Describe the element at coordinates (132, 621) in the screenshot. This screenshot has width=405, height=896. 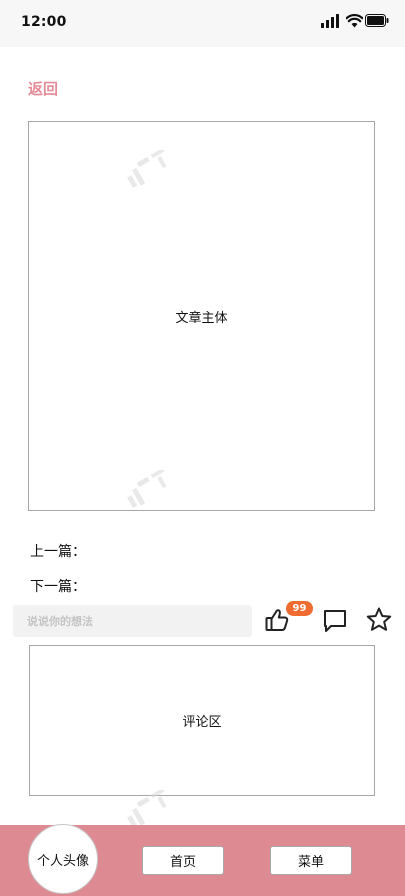
I see `comment-input` at that location.